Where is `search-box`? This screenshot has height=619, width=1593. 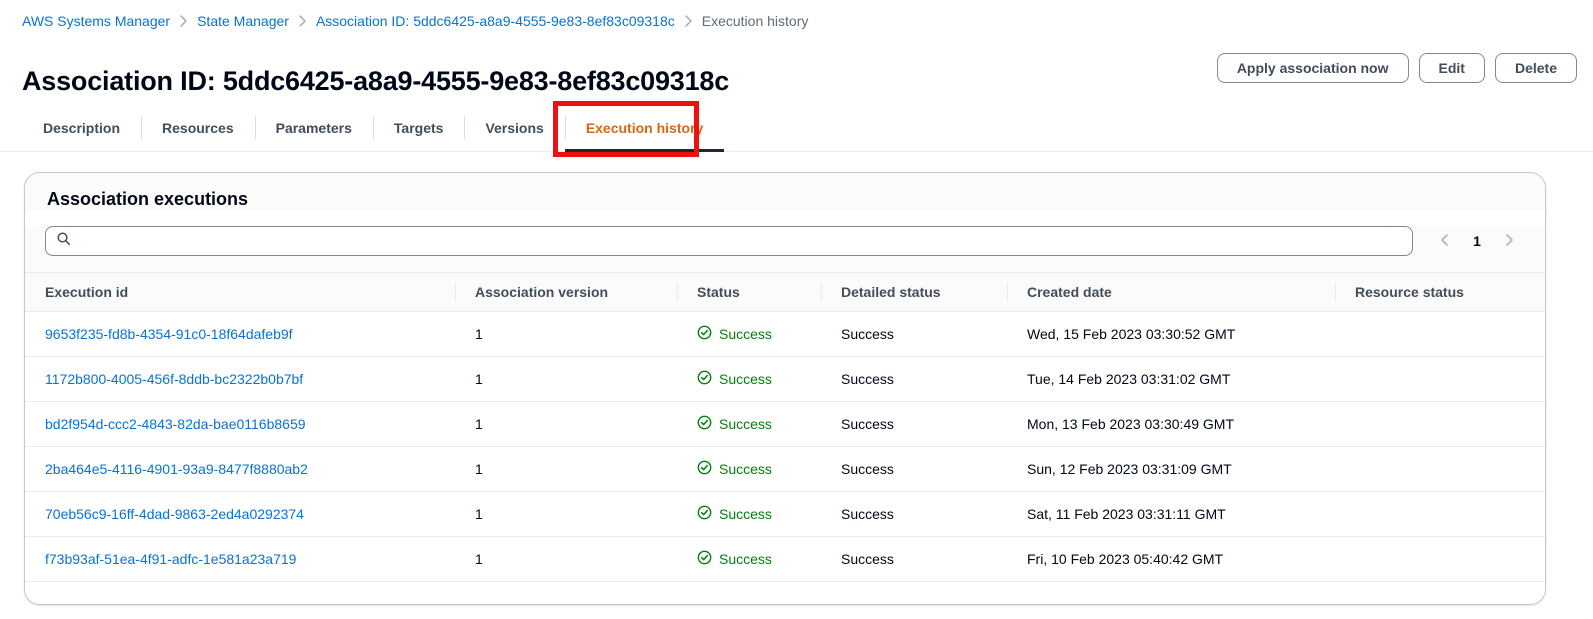 search-box is located at coordinates (729, 241).